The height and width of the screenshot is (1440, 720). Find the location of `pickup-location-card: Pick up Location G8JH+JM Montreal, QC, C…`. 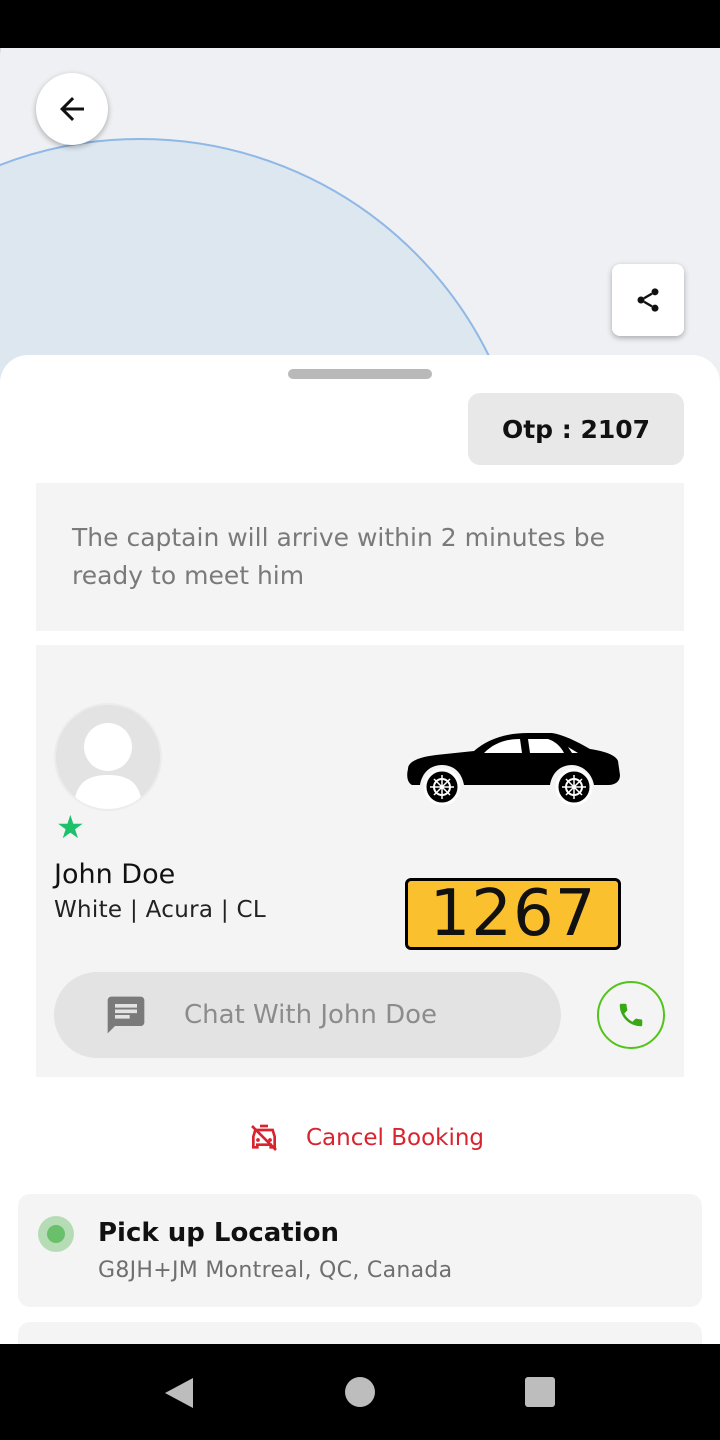

pickup-location-card: Pick up Location G8JH+JM Montreal, QC, C… is located at coordinates (360, 1250).